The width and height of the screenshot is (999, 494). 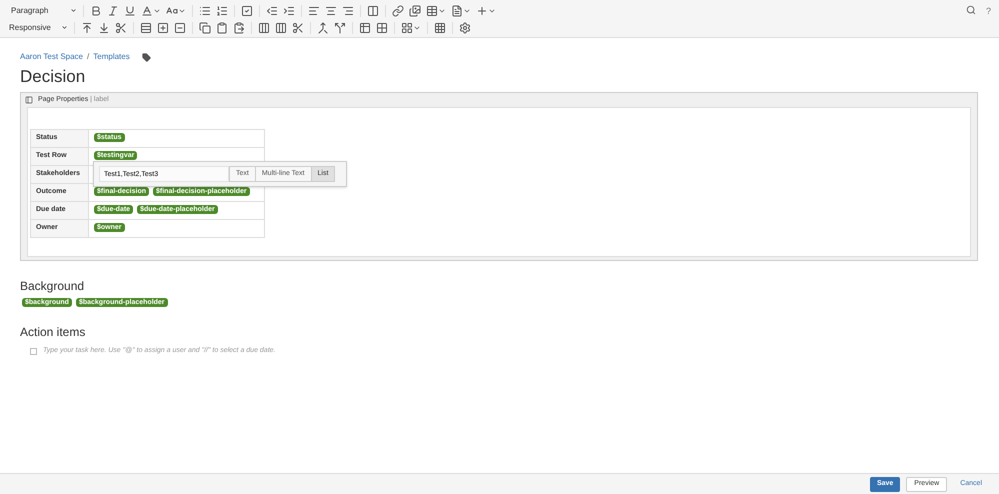 I want to click on search-button, so click(x=971, y=10).